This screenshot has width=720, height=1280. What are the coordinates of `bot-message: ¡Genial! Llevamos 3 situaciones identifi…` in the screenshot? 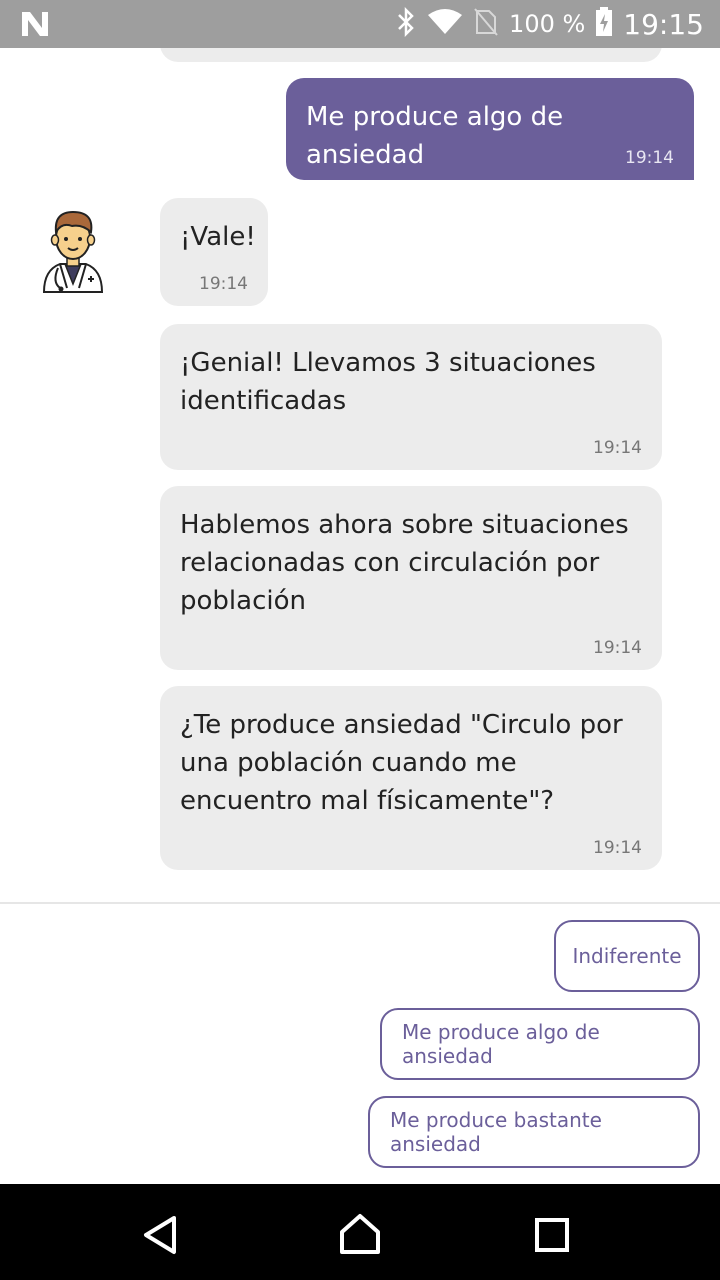 It's located at (411, 397).